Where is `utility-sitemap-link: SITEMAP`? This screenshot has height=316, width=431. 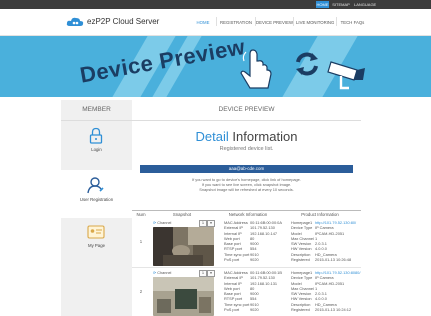 utility-sitemap-link: SITEMAP is located at coordinates (341, 4).